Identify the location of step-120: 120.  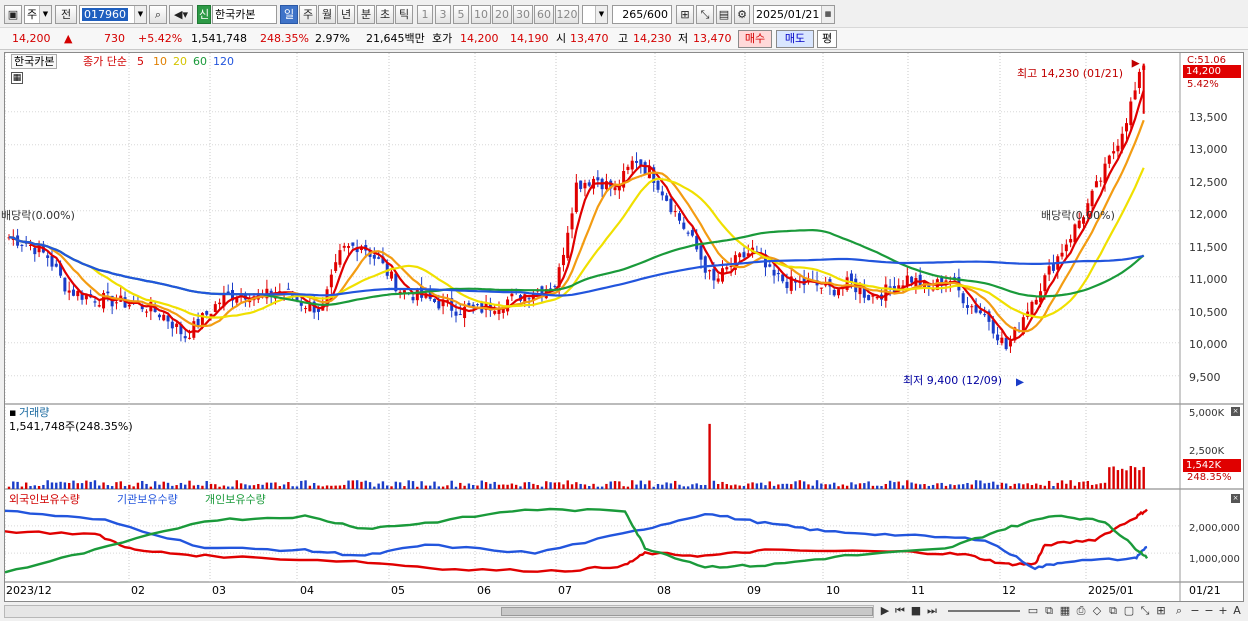
(567, 14).